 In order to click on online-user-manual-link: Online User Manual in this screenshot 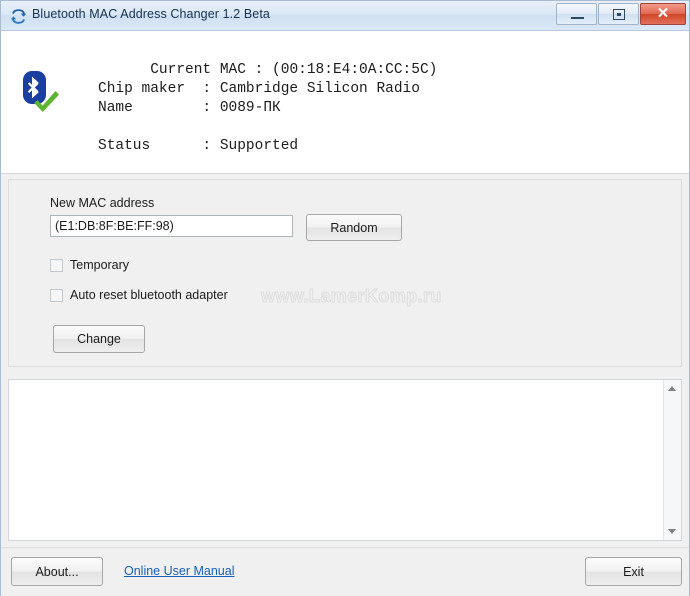, I will do `click(179, 571)`.